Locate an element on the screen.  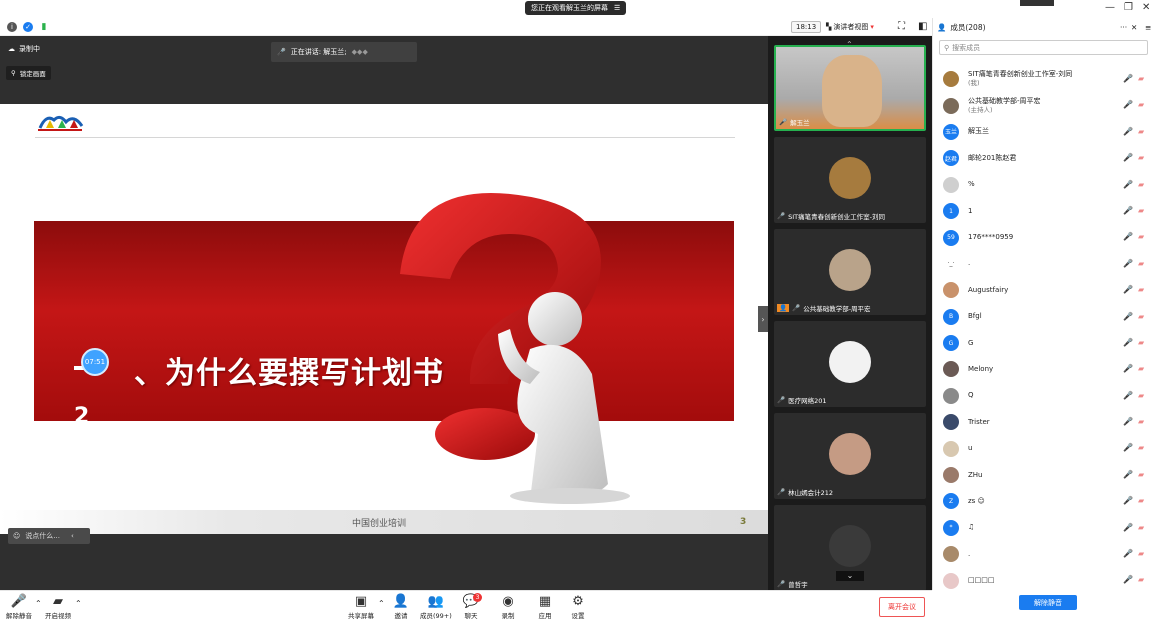
member-row: □□□□ 🎤 ▰ is located at coordinates (1044, 580).